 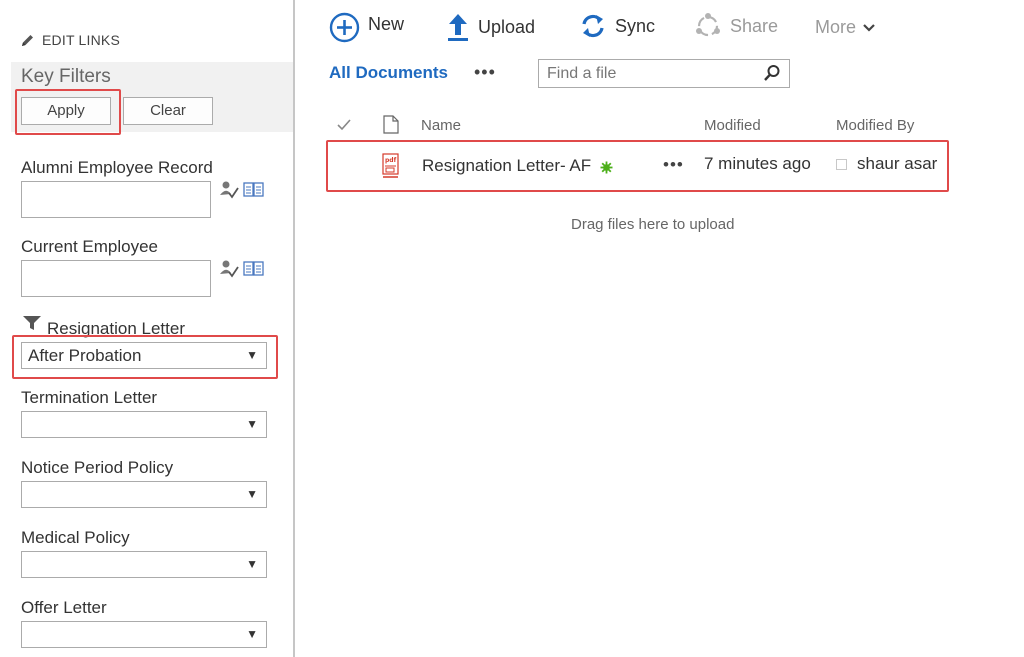 I want to click on medical-policy-select: ▼, so click(x=144, y=564).